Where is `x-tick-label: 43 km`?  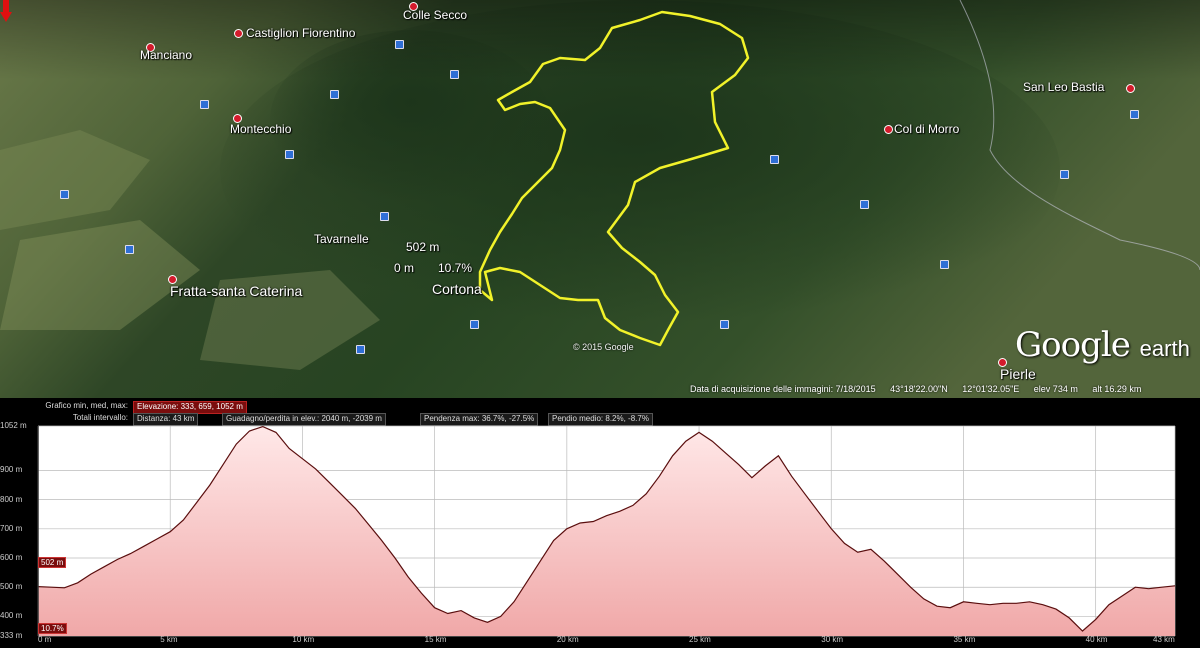
x-tick-label: 43 km is located at coordinates (1164, 639).